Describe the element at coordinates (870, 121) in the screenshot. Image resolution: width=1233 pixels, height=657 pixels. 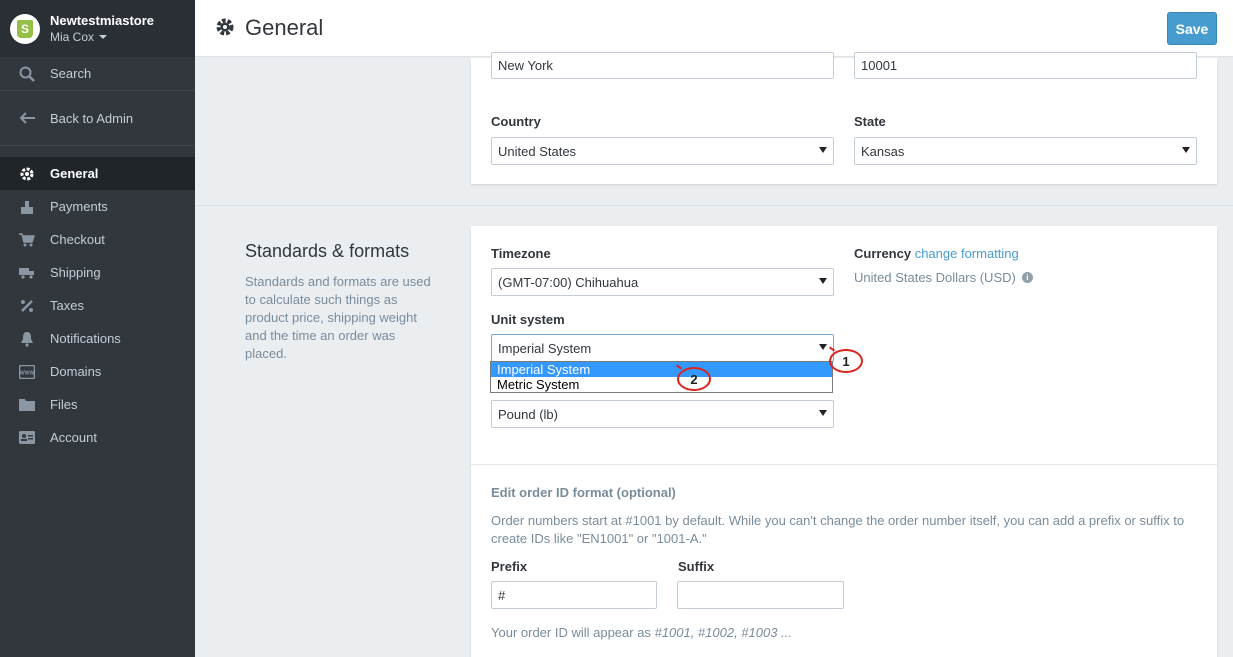
I see `state-label: State` at that location.